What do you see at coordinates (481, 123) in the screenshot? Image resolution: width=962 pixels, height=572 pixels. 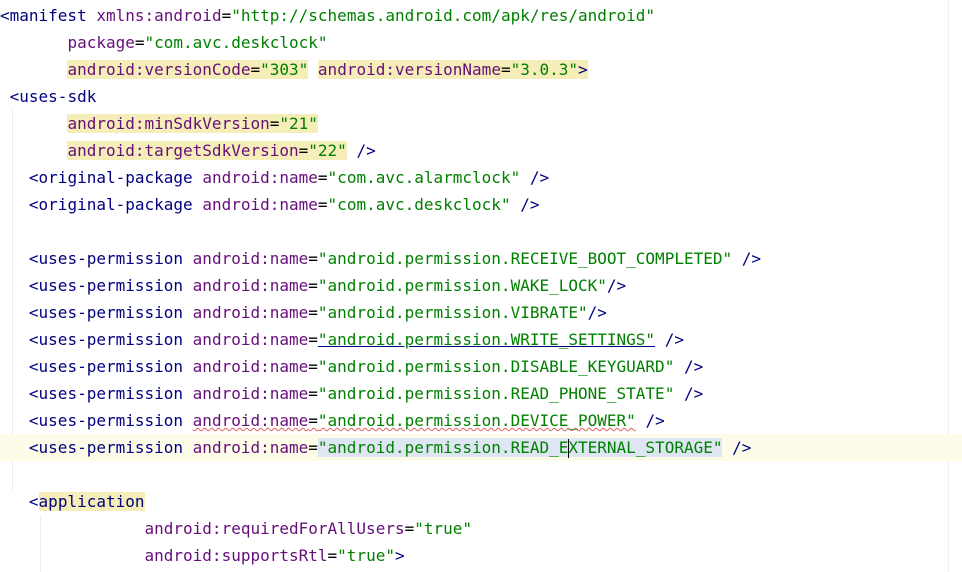 I see `code-line-min-sdk: android:minSdkVersion="21"` at bounding box center [481, 123].